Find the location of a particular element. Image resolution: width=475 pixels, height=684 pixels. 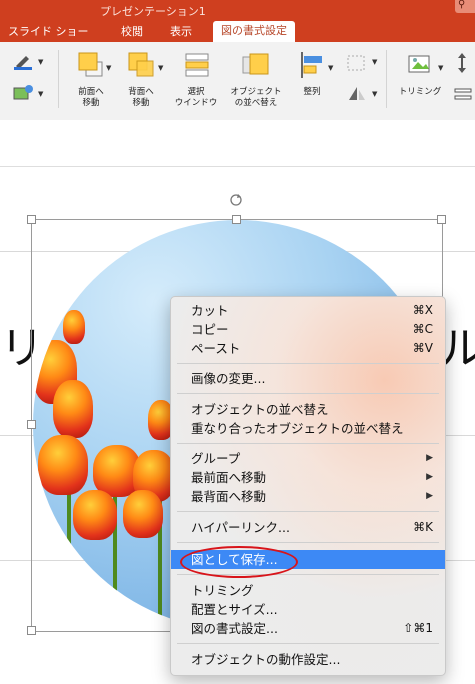

menu-item-label: カット is located at coordinates (210, 310).